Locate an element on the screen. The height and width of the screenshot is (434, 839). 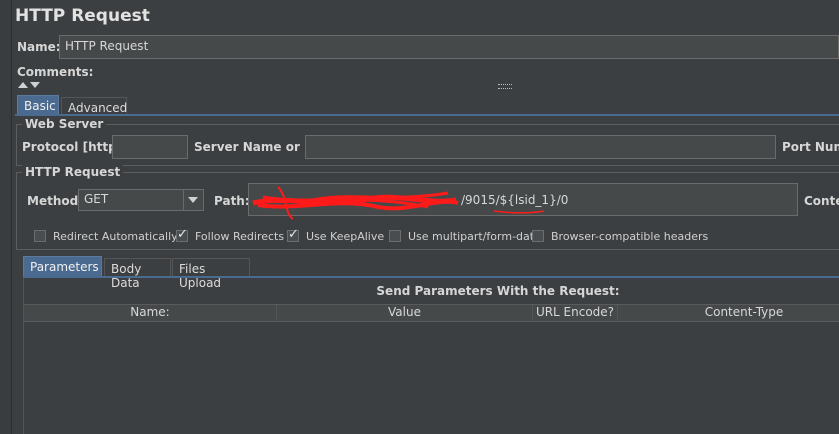
column-header-url-encode: URL Encode? is located at coordinates (575, 312).